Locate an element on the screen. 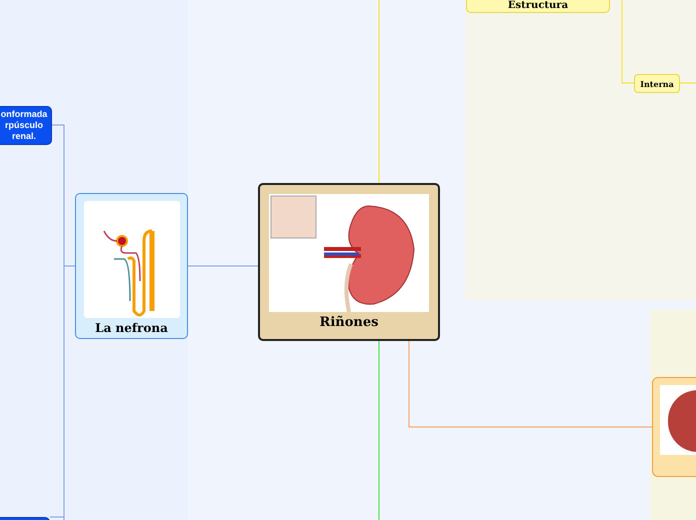  topic-node: onformada rpúsculo renal. is located at coordinates (26, 125).